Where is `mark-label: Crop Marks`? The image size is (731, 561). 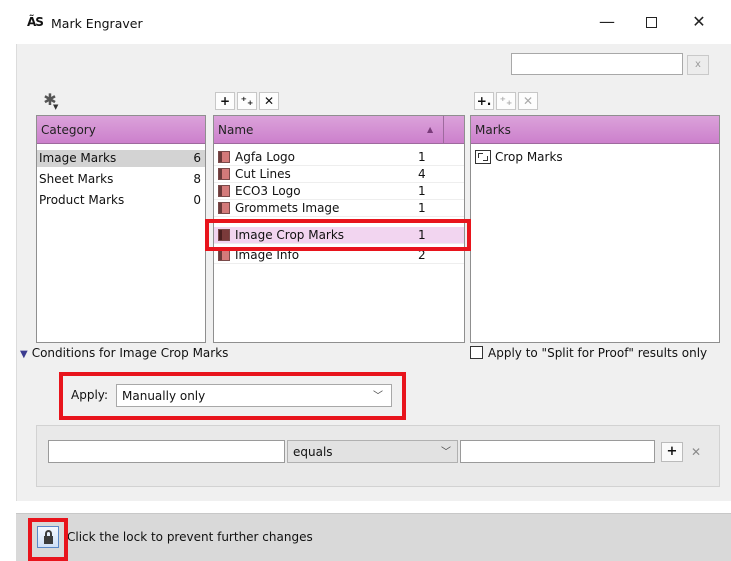 mark-label: Crop Marks is located at coordinates (529, 157).